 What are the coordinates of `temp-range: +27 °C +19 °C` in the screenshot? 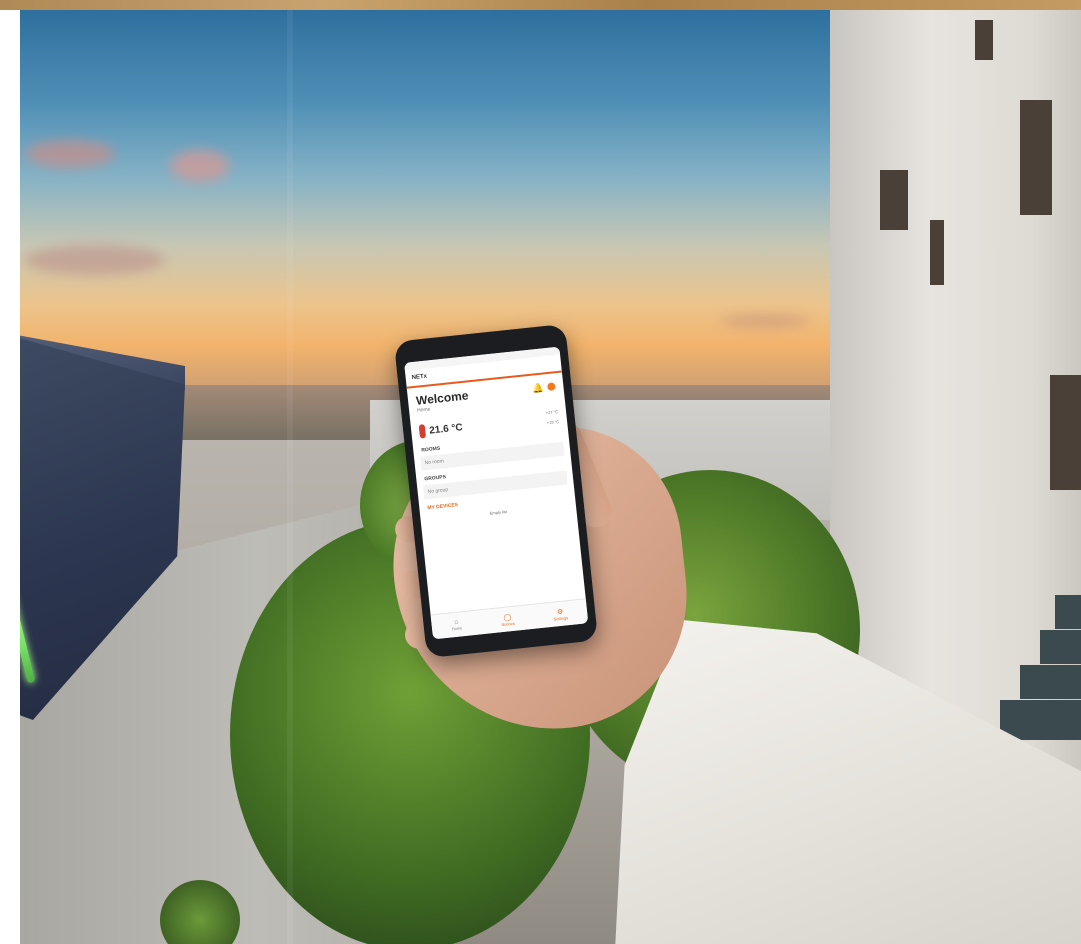 It's located at (552, 417).